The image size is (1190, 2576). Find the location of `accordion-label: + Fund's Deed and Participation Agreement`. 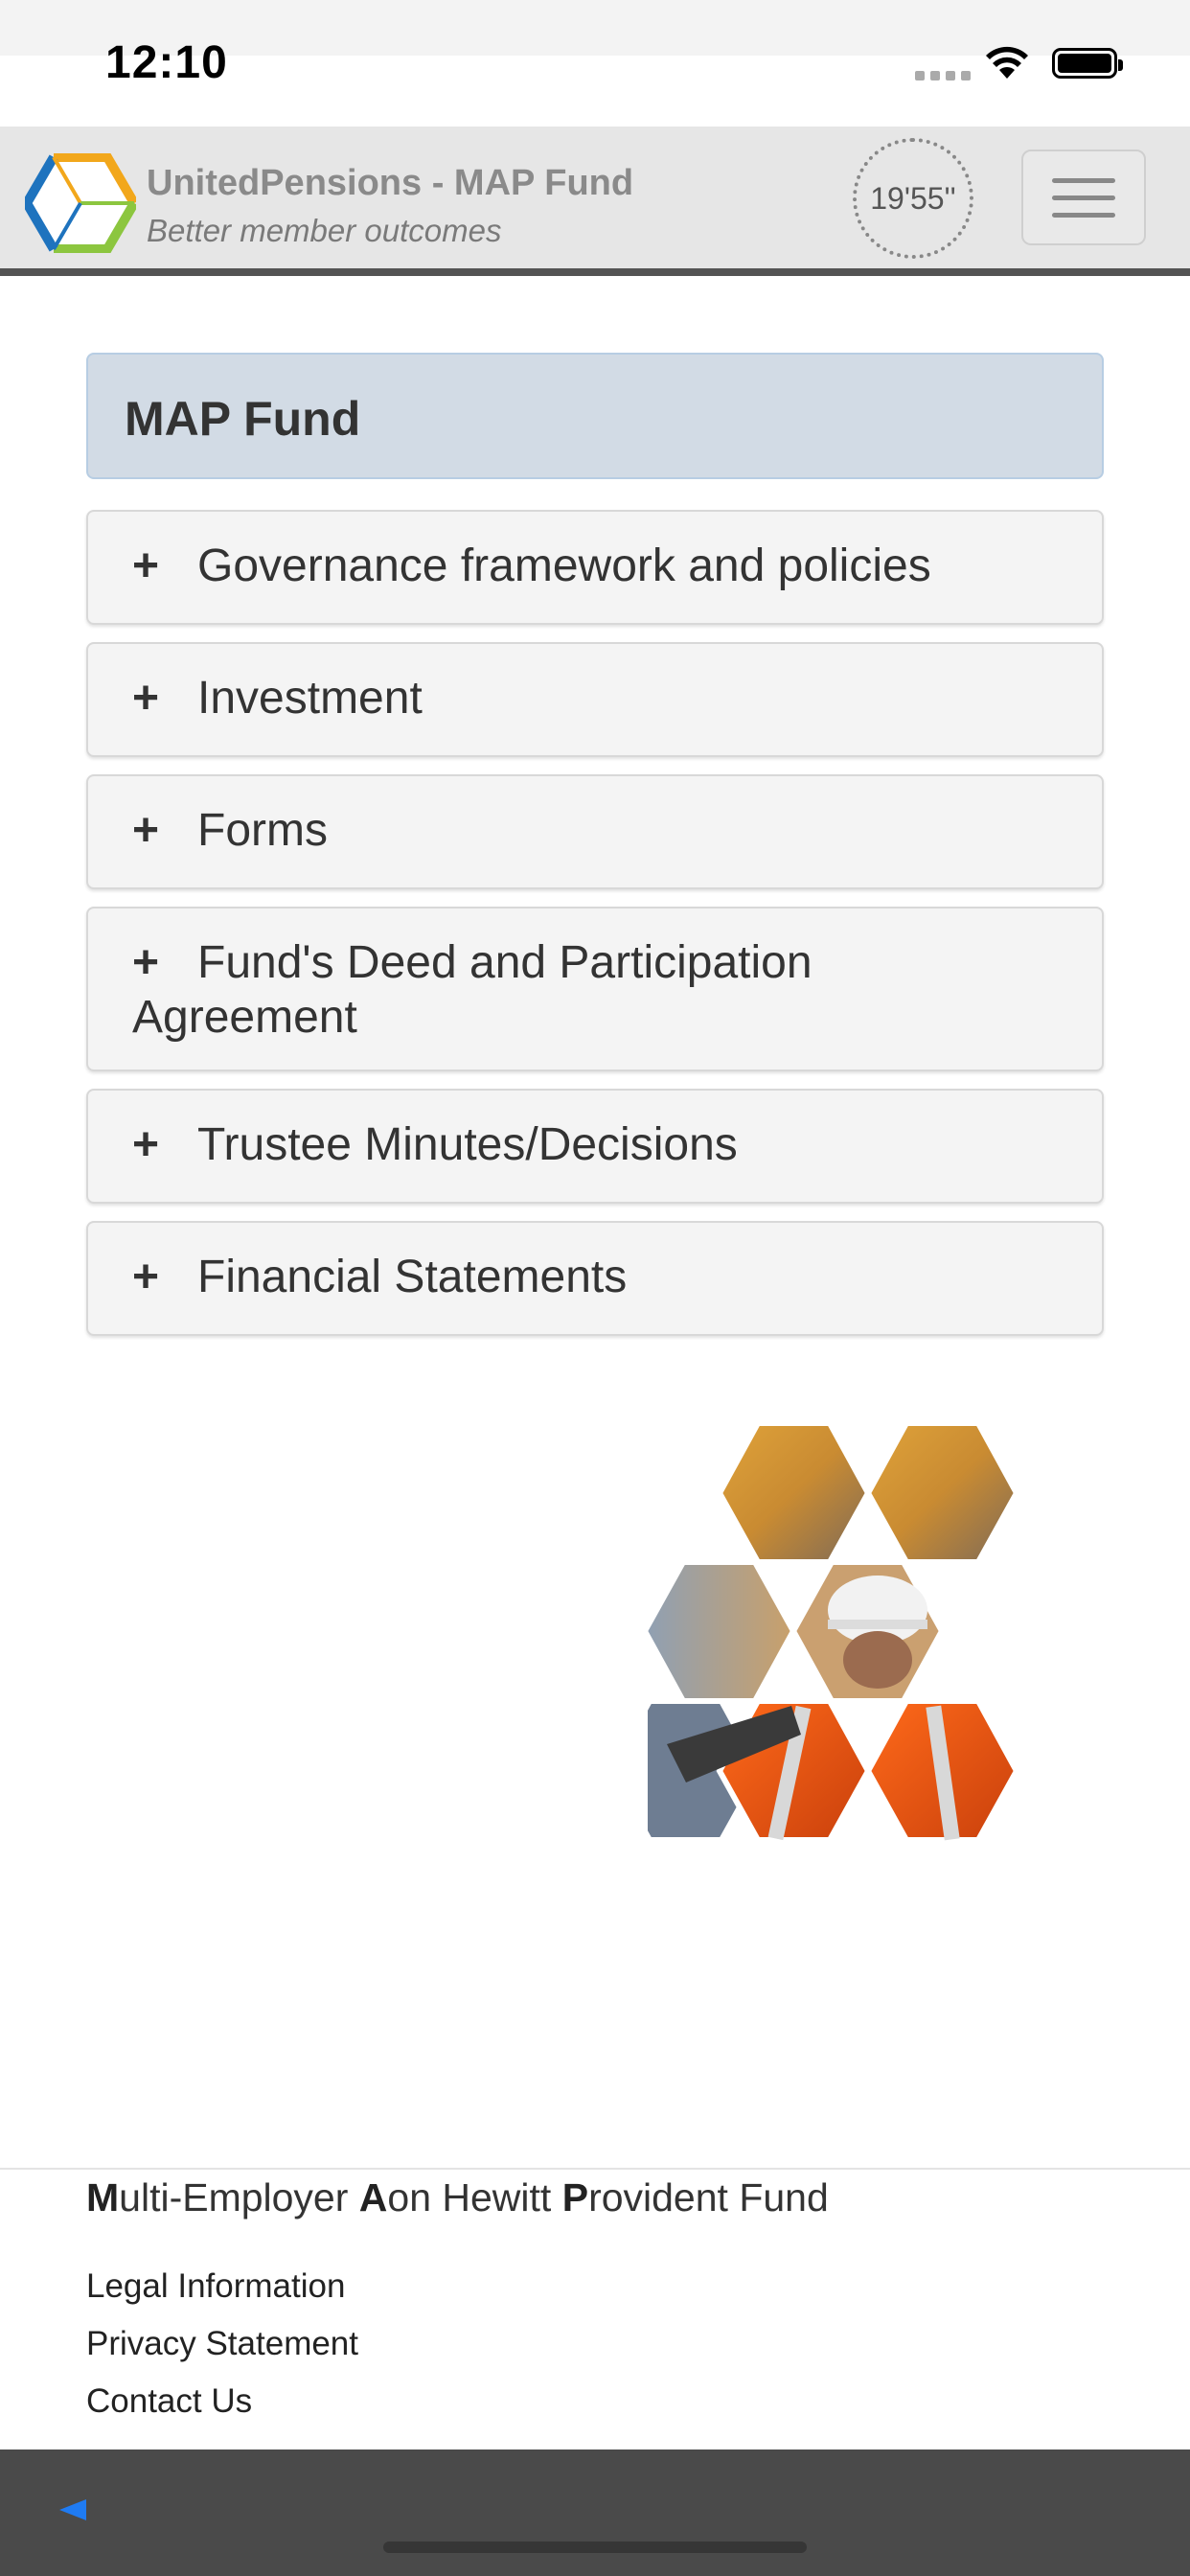

accordion-label: + Fund's Deed and Participation Agreement is located at coordinates (472, 990).